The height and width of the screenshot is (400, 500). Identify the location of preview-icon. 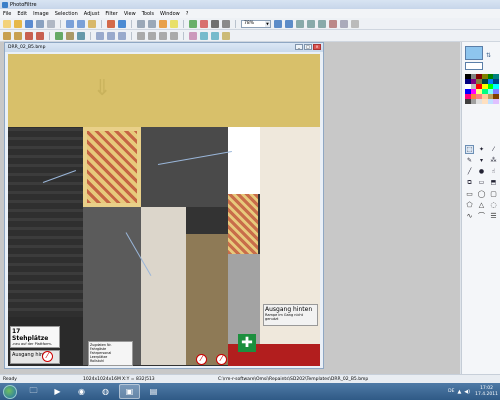
(226, 23).